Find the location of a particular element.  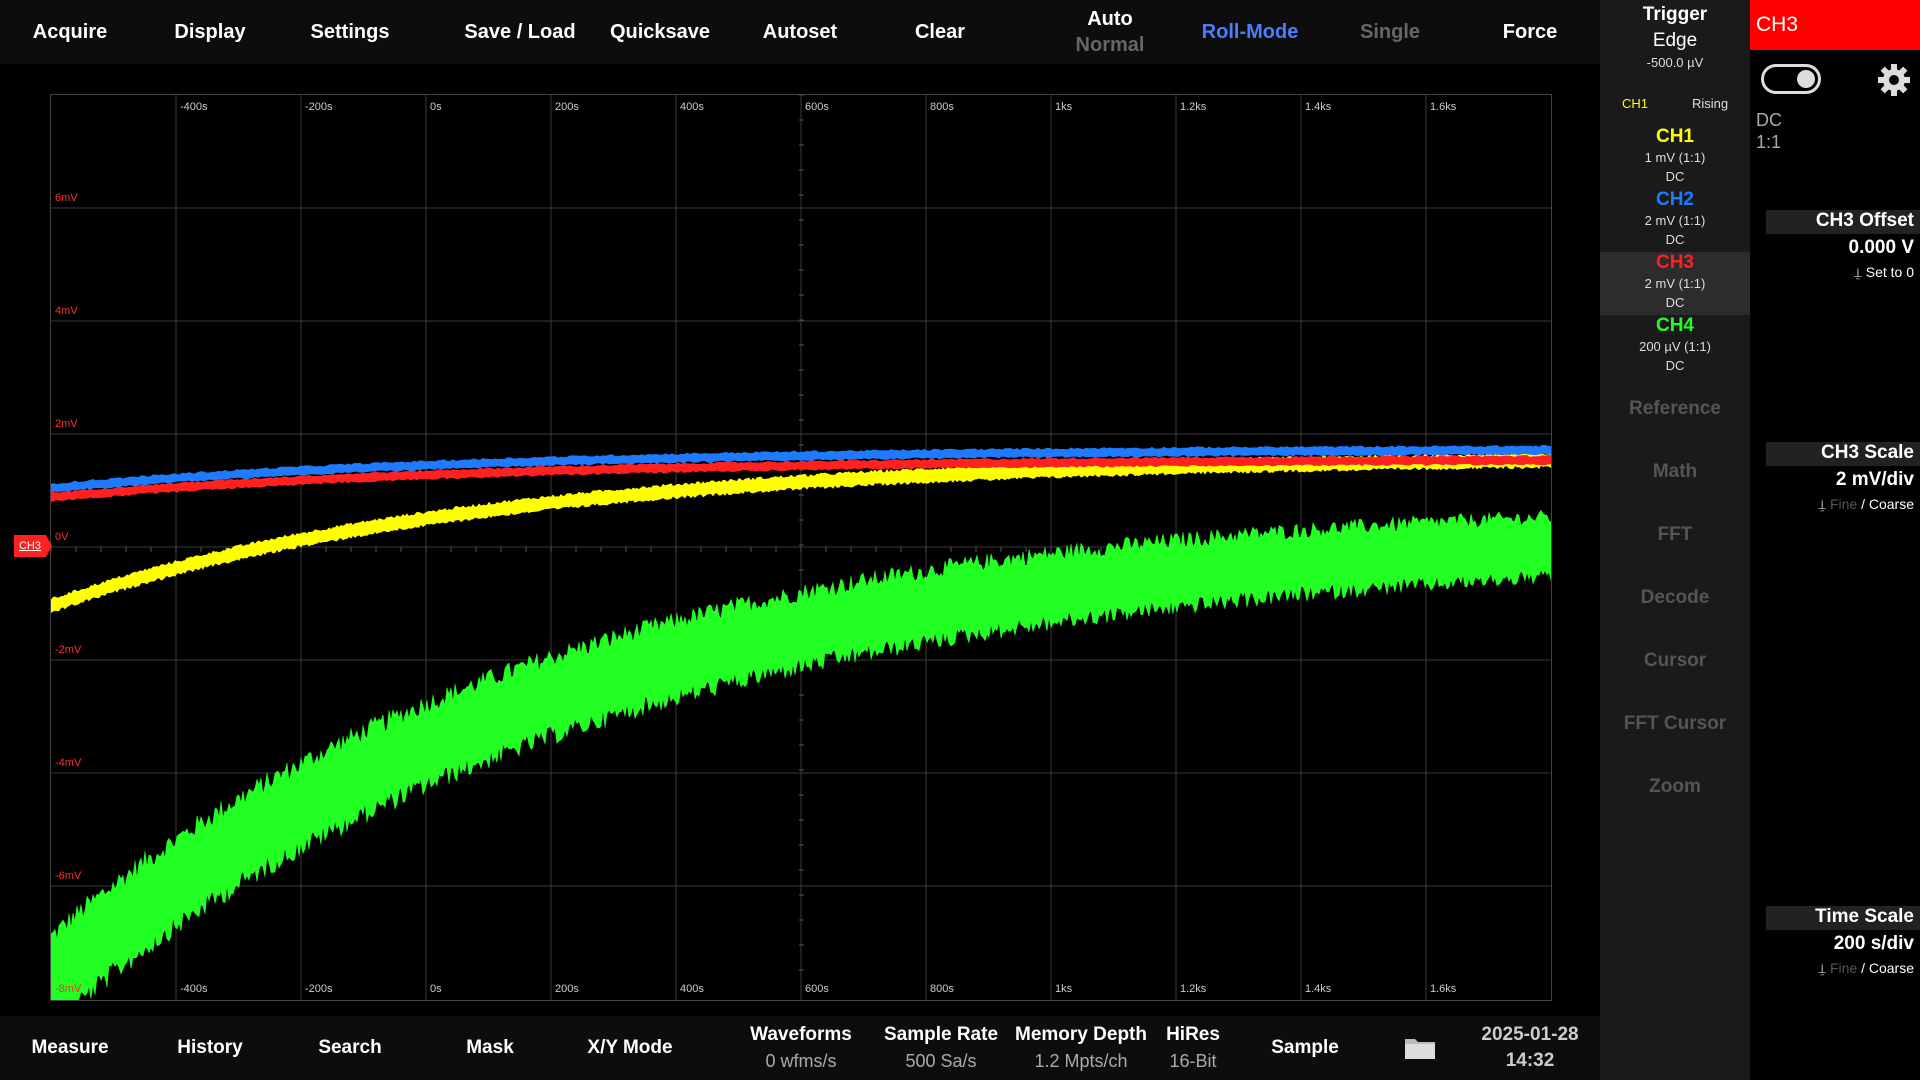

channel-1-button: CH1 1 mV (1:1) DC is located at coordinates (1675, 157).